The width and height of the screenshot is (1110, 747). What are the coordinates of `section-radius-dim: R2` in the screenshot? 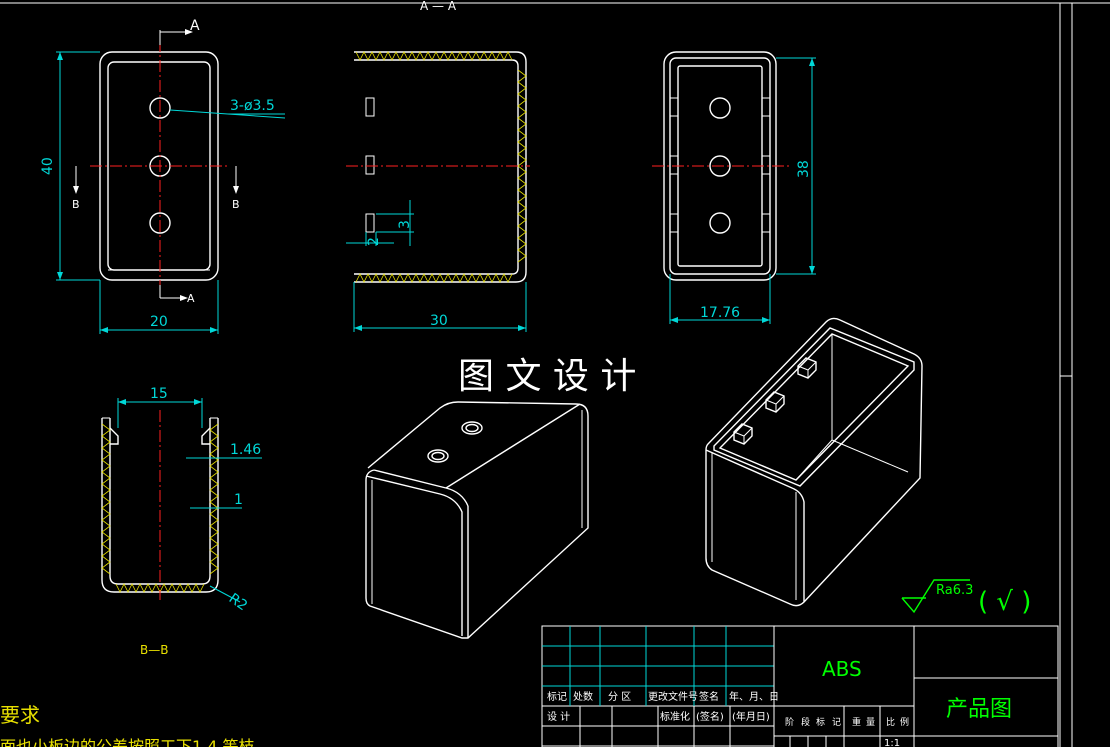 It's located at (238, 602).